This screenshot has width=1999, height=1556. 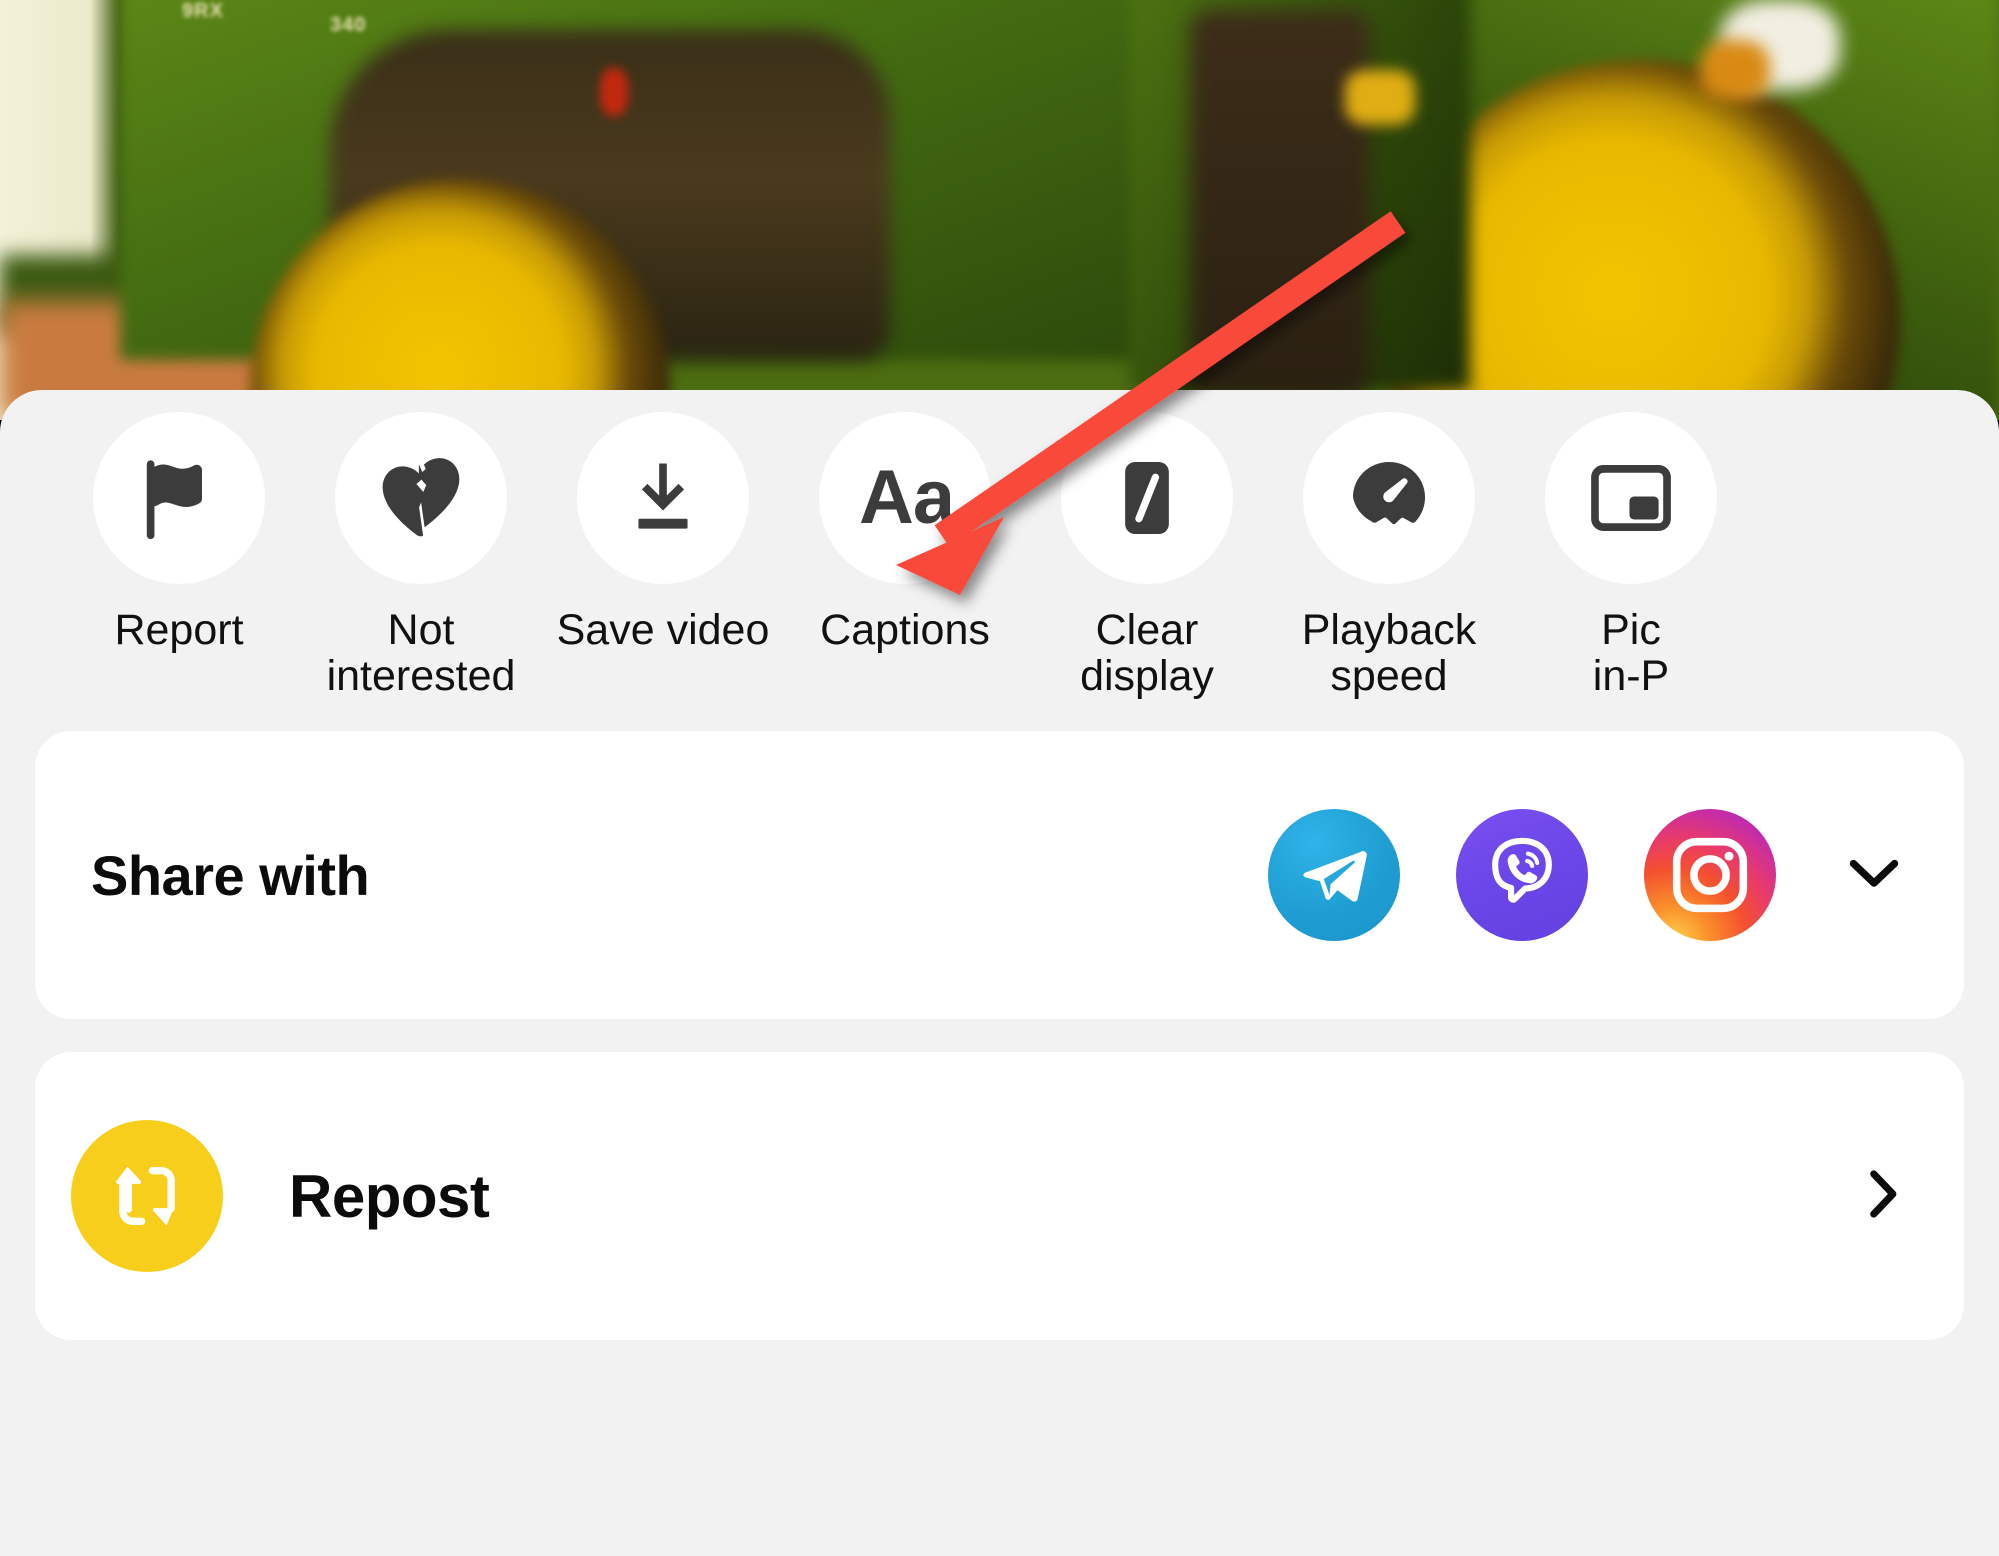 I want to click on broken-heart-icon, so click(x=421, y=497).